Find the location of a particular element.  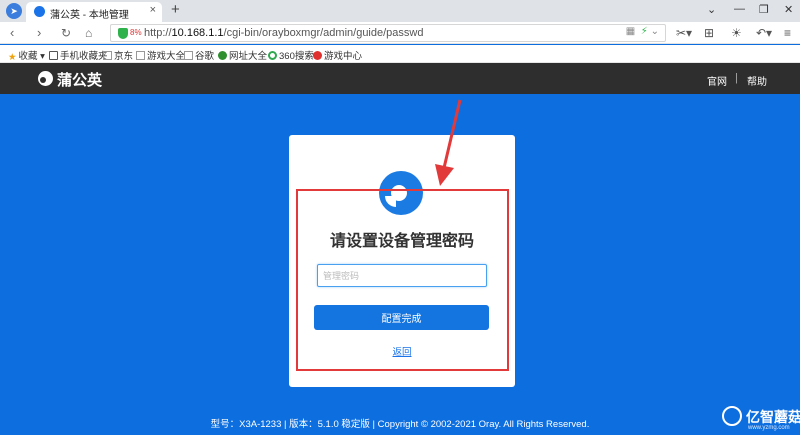

tab-list-icon: ⌄ is located at coordinates (711, 9).